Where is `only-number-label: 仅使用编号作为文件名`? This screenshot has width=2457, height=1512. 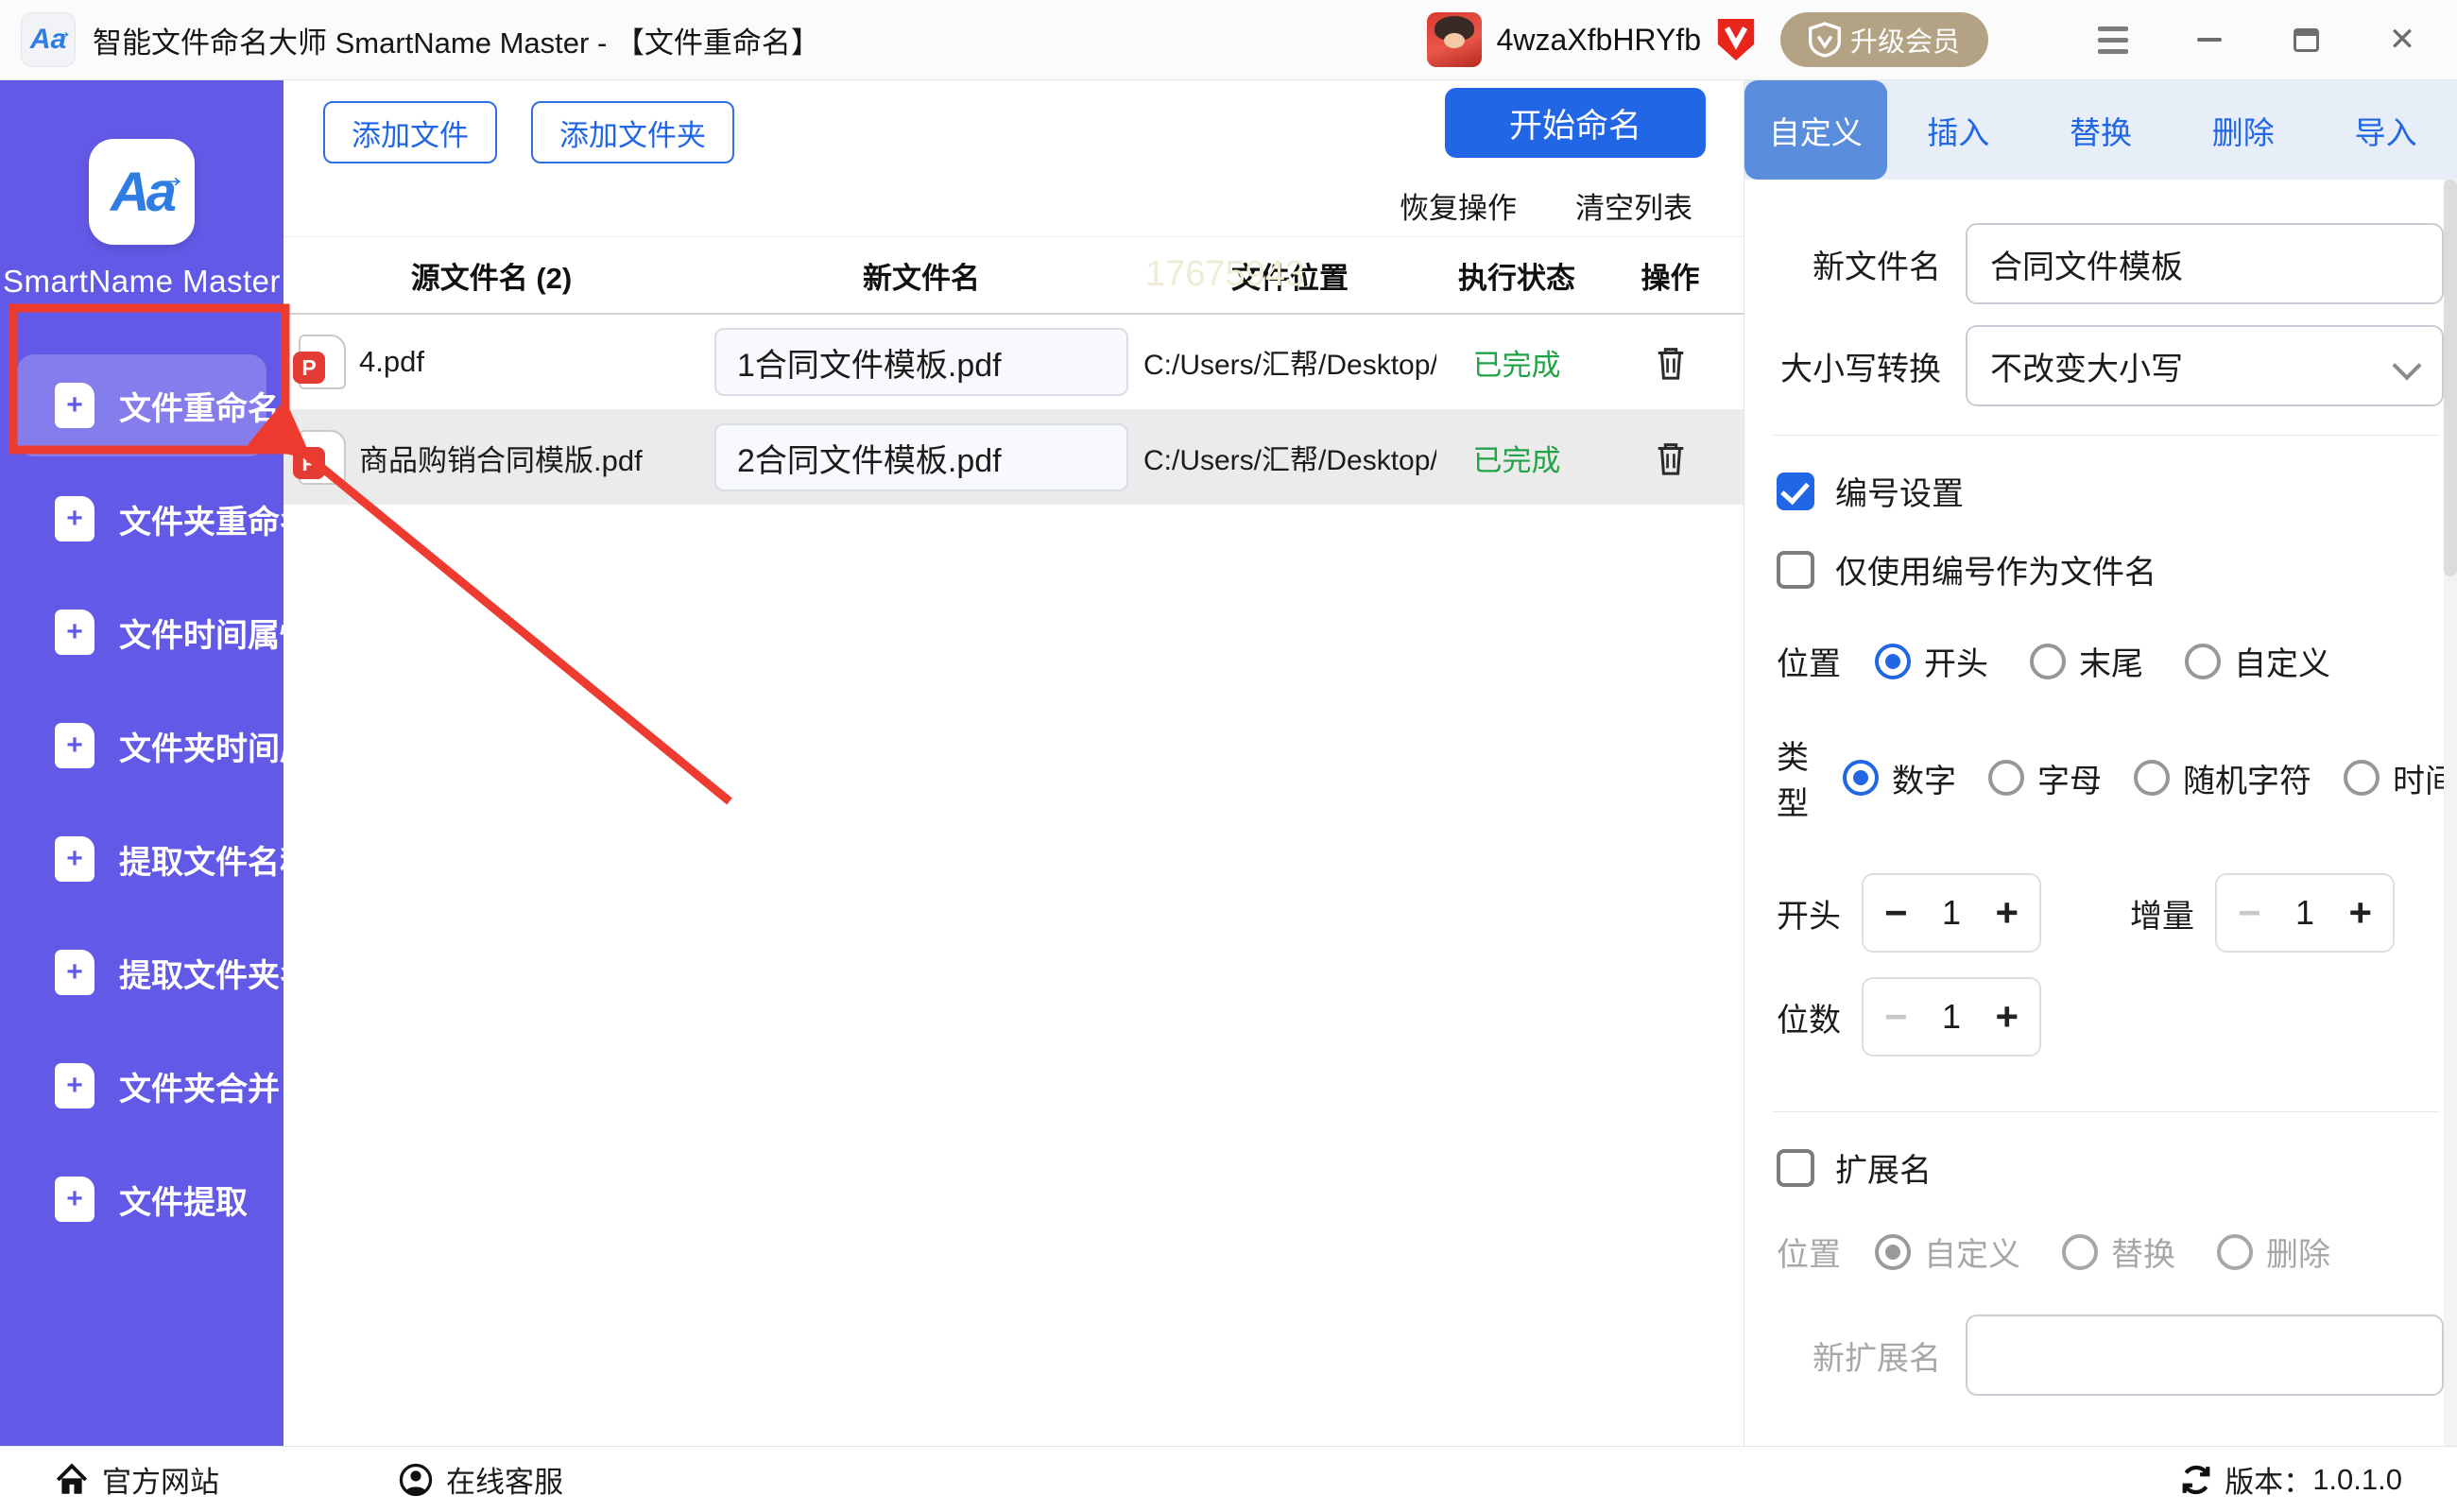
only-number-label: 仅使用编号作为文件名 is located at coordinates (1995, 573).